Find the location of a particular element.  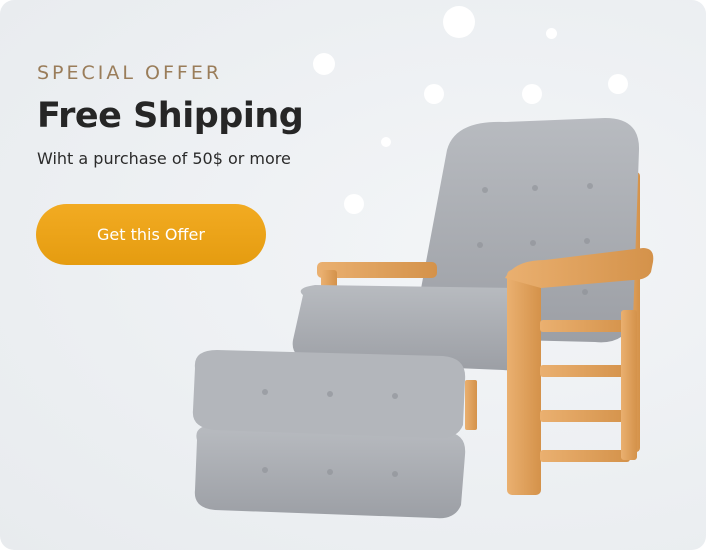

chair-rear-leg is located at coordinates (629, 385).